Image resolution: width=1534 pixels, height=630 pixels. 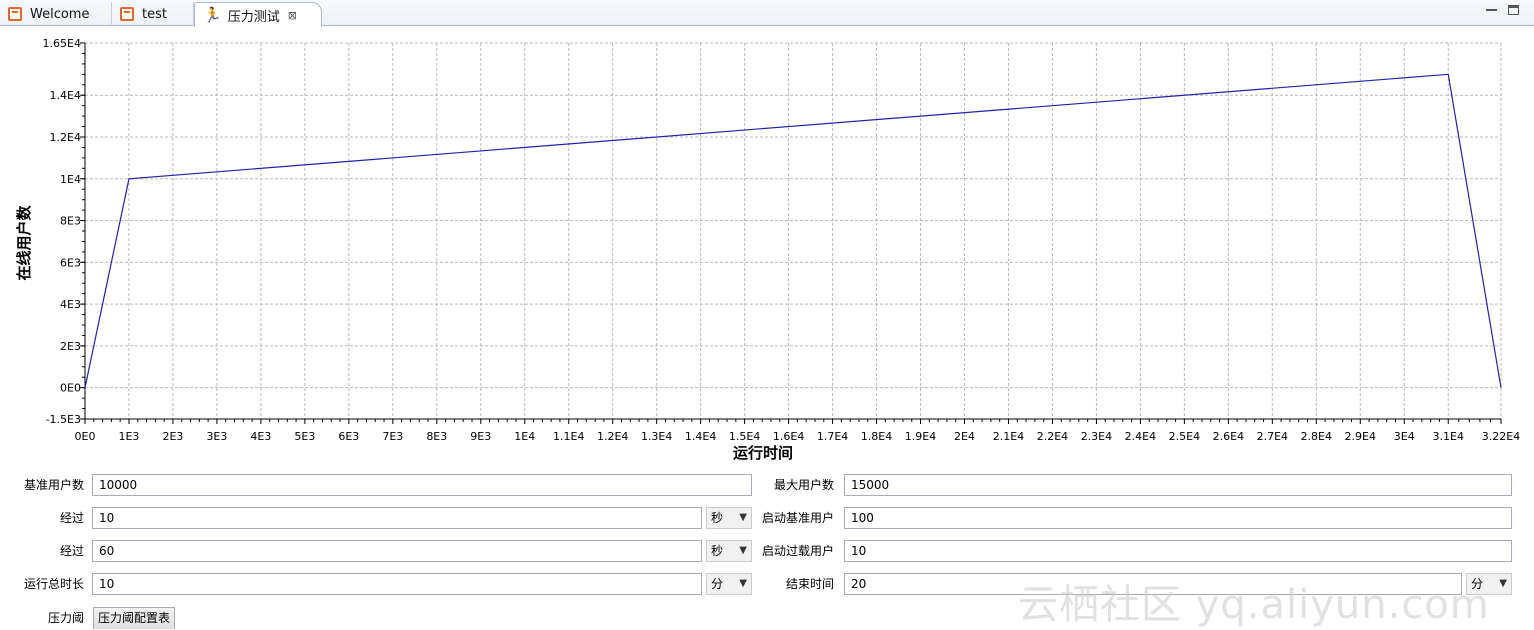 I want to click on x-tick-label: 0E0, so click(x=85, y=436).